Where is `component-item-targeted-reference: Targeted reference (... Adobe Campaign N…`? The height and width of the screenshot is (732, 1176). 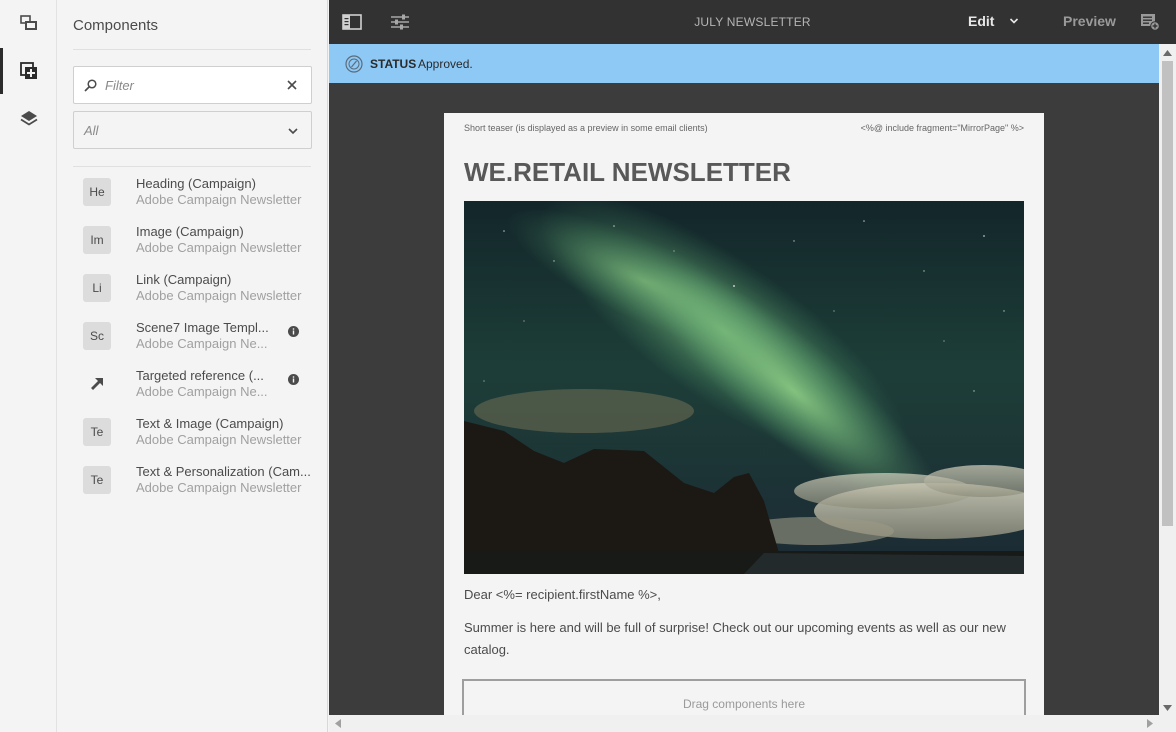
component-item-targeted-reference: Targeted reference (... Adobe Campaign N… is located at coordinates (192, 384).